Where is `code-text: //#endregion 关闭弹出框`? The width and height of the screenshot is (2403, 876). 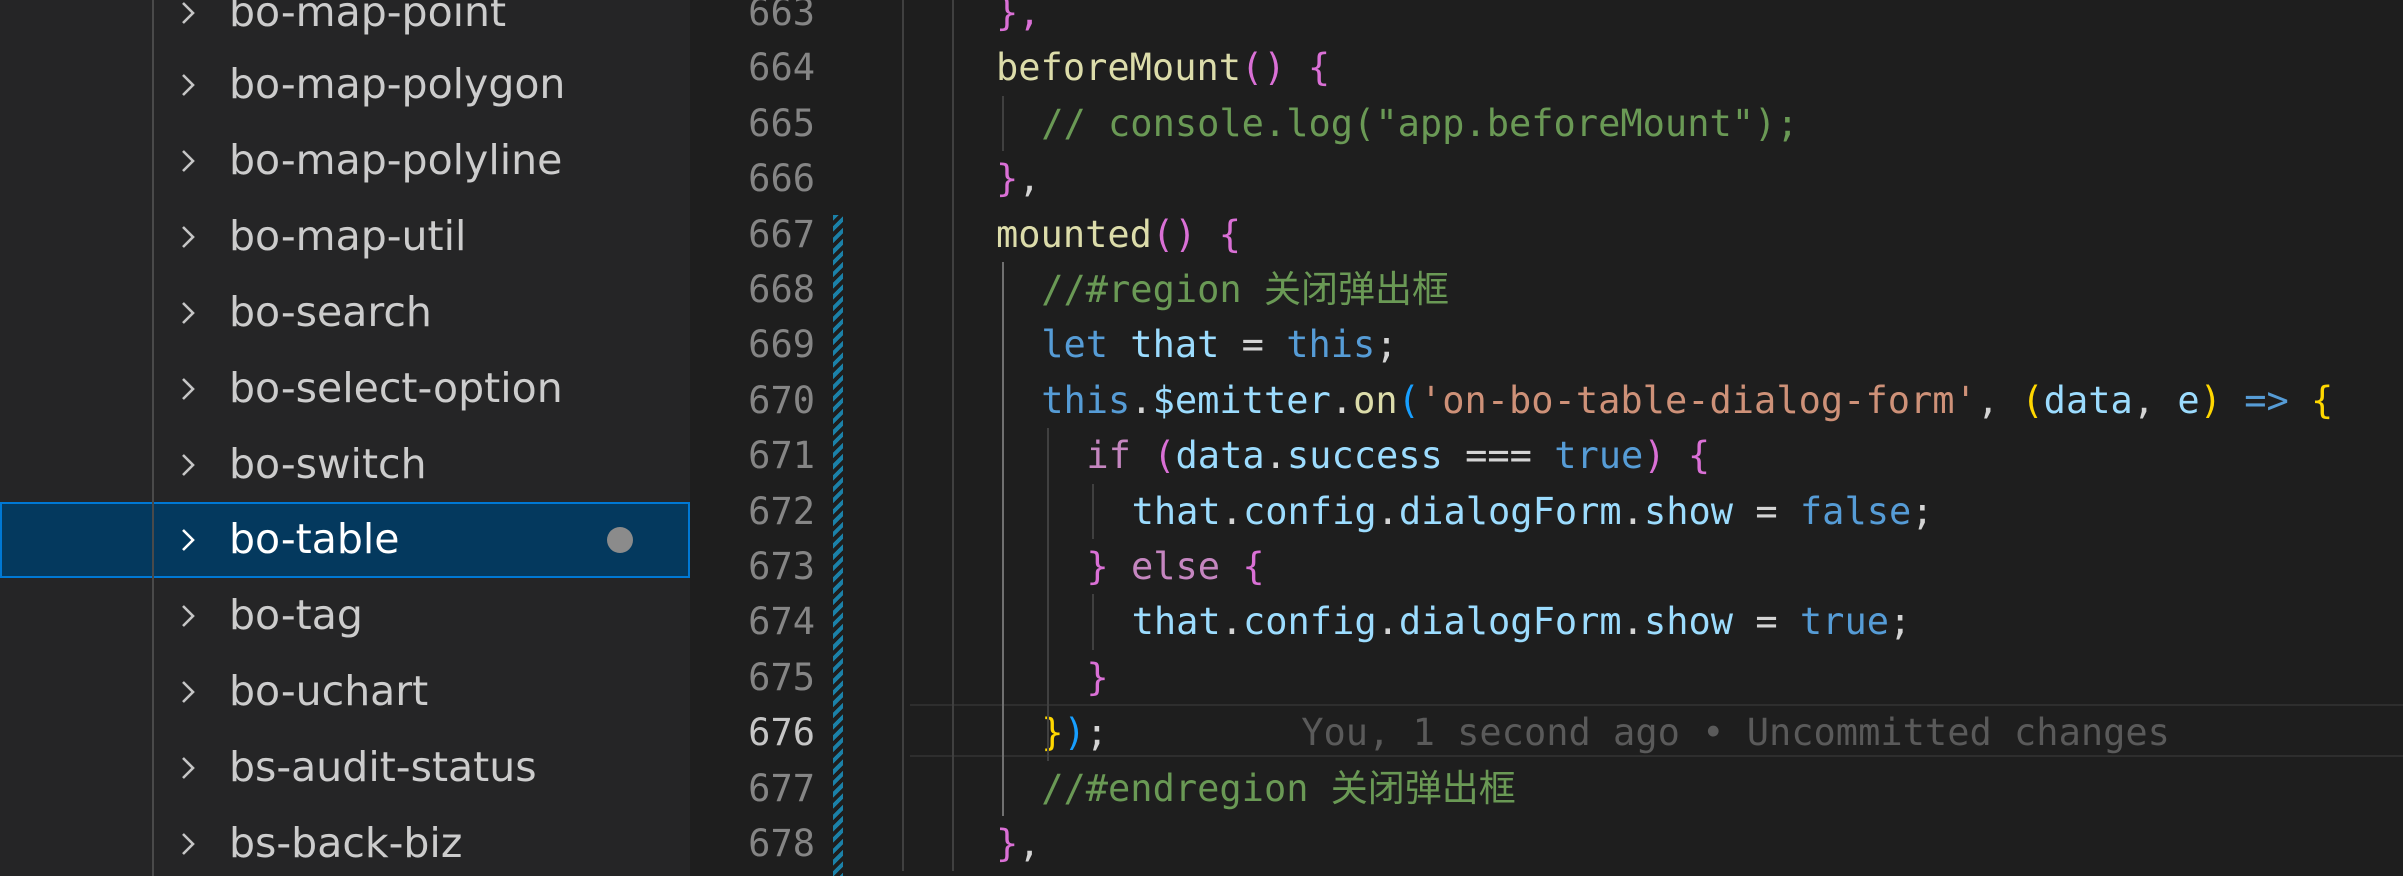
code-text: //#endregion 关闭弹出框 is located at coordinates (1278, 788).